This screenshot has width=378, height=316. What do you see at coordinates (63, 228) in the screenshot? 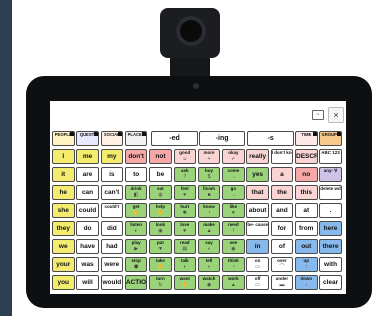
I see `word-button-they: they` at bounding box center [63, 228].